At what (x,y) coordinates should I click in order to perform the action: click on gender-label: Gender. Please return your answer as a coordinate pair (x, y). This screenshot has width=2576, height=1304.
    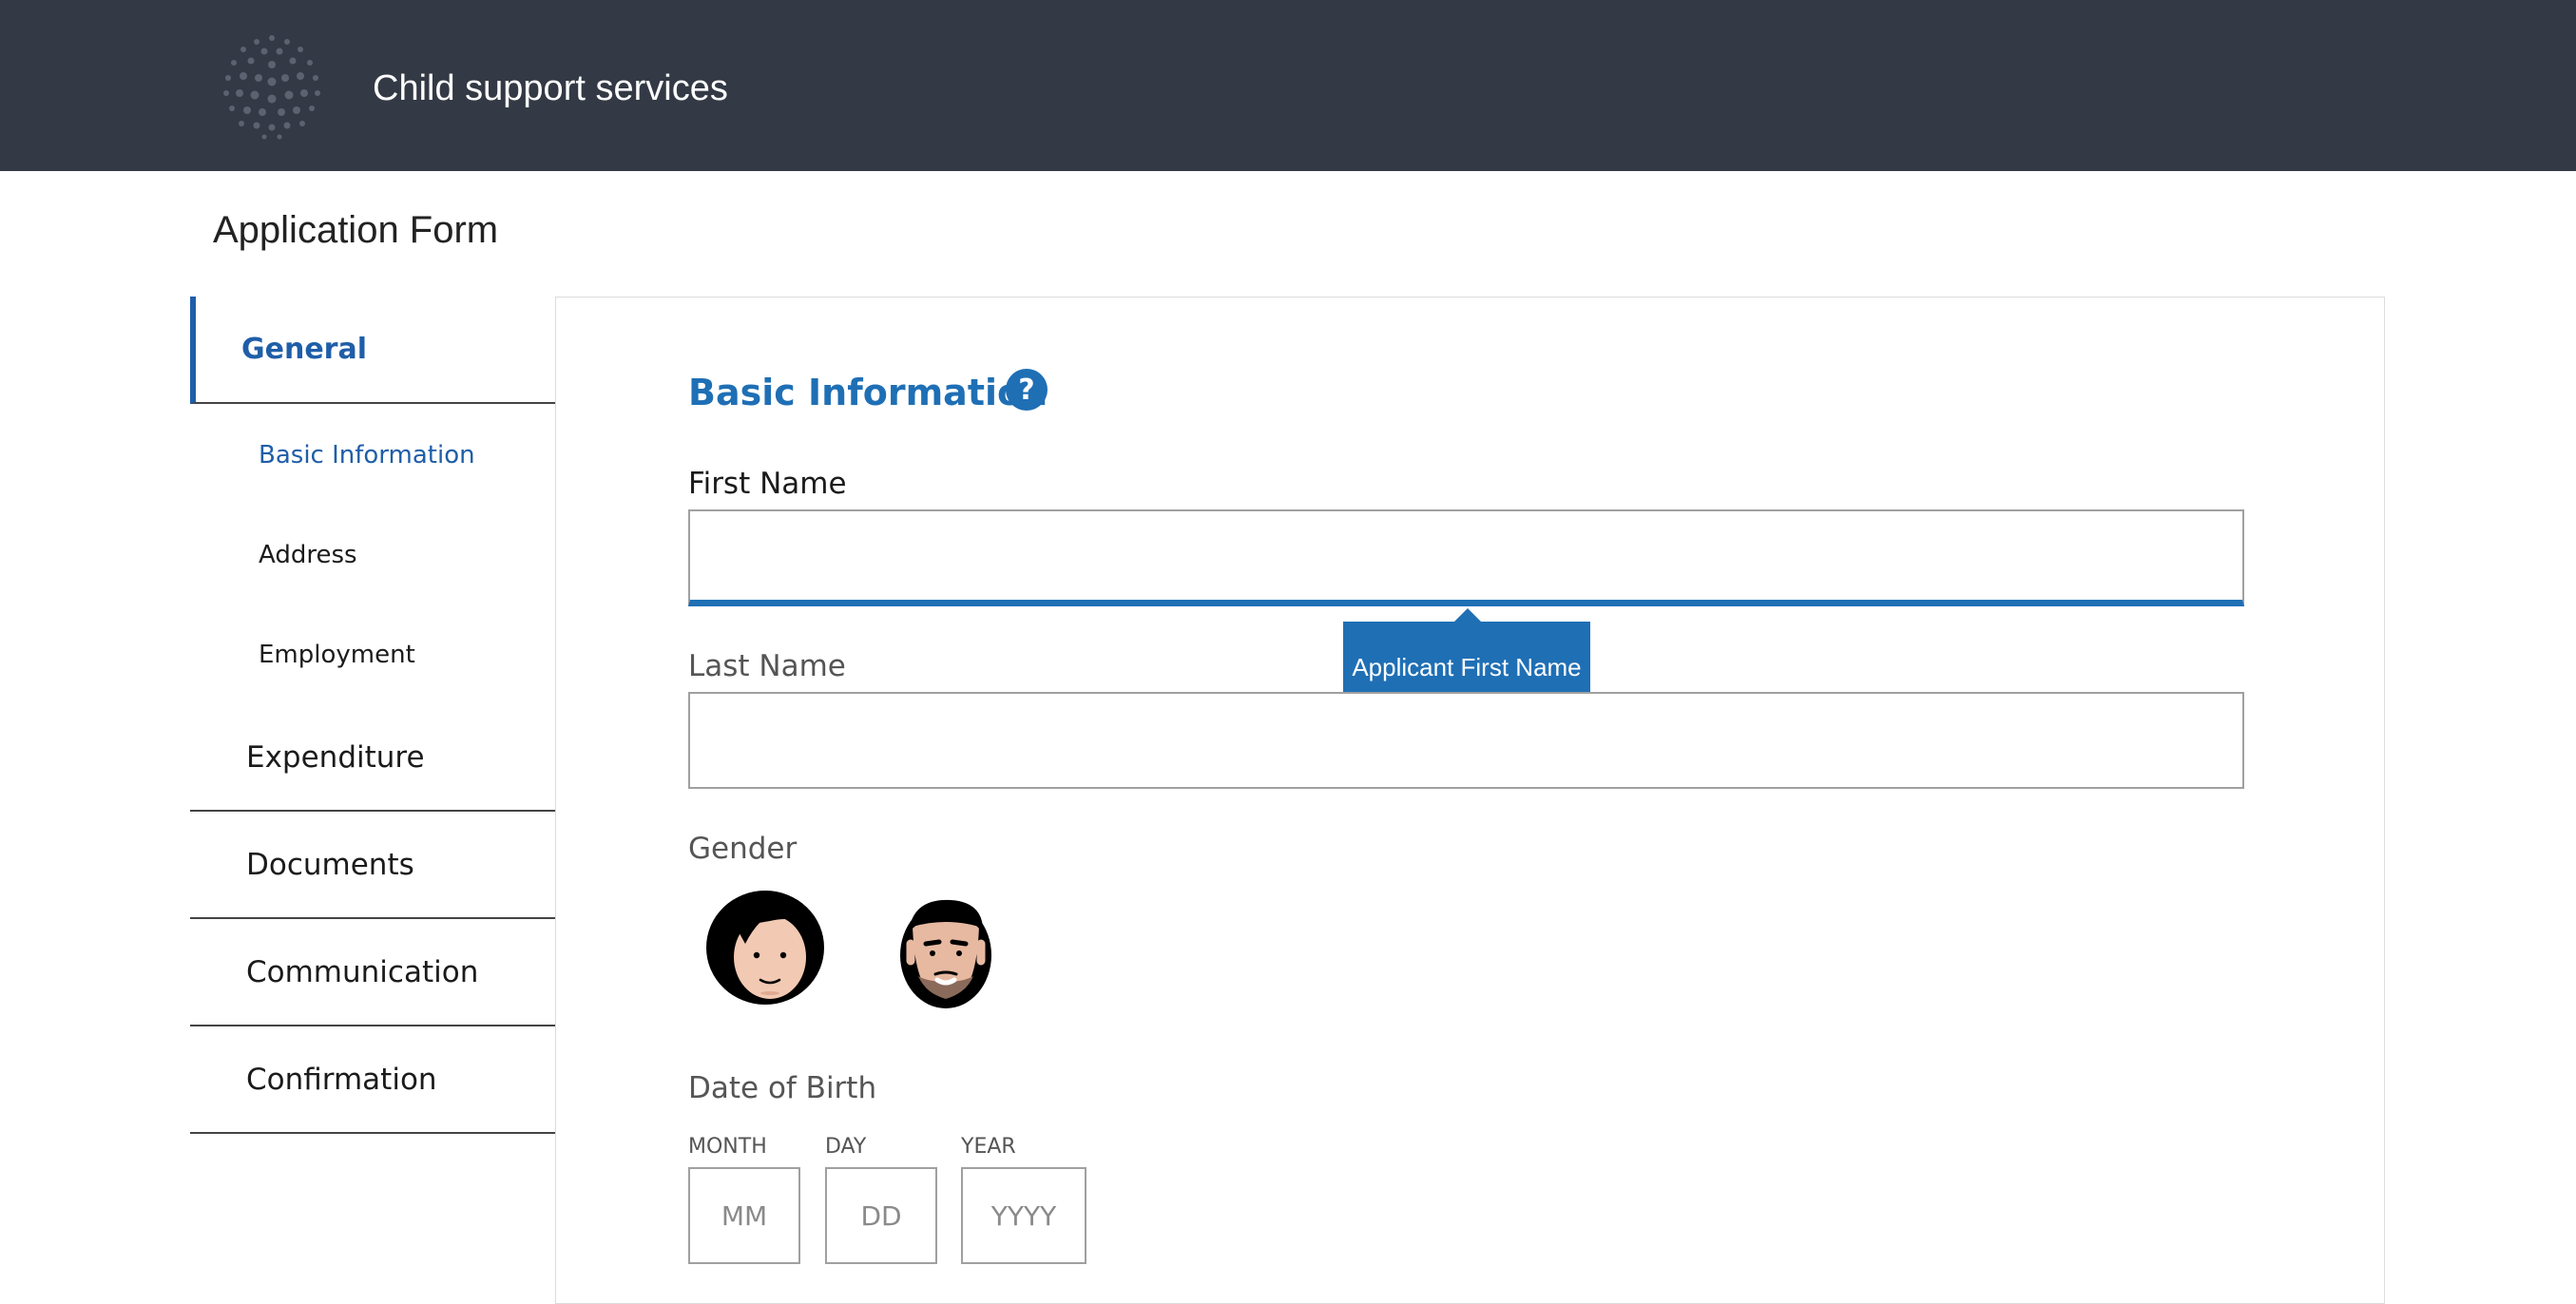
    Looking at the image, I should click on (743, 849).